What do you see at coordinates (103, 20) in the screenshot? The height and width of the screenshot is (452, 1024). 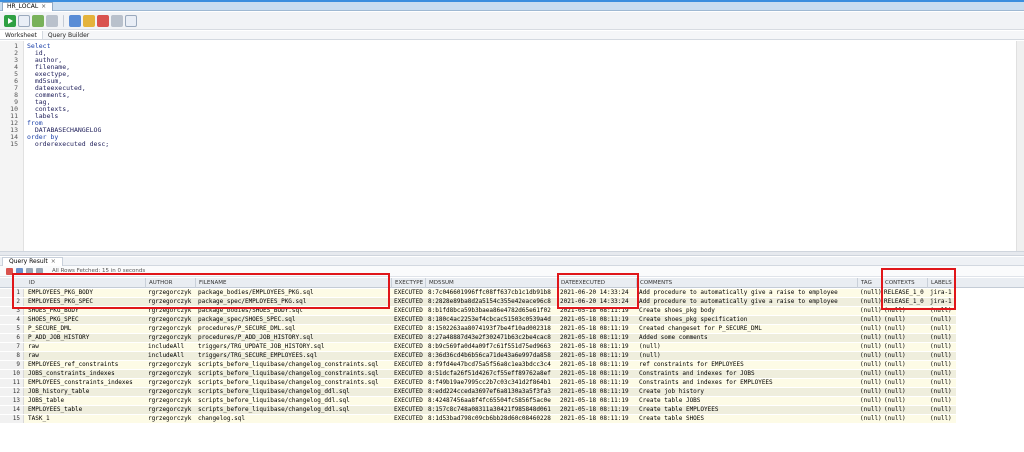 I see `eraser-icon` at bounding box center [103, 20].